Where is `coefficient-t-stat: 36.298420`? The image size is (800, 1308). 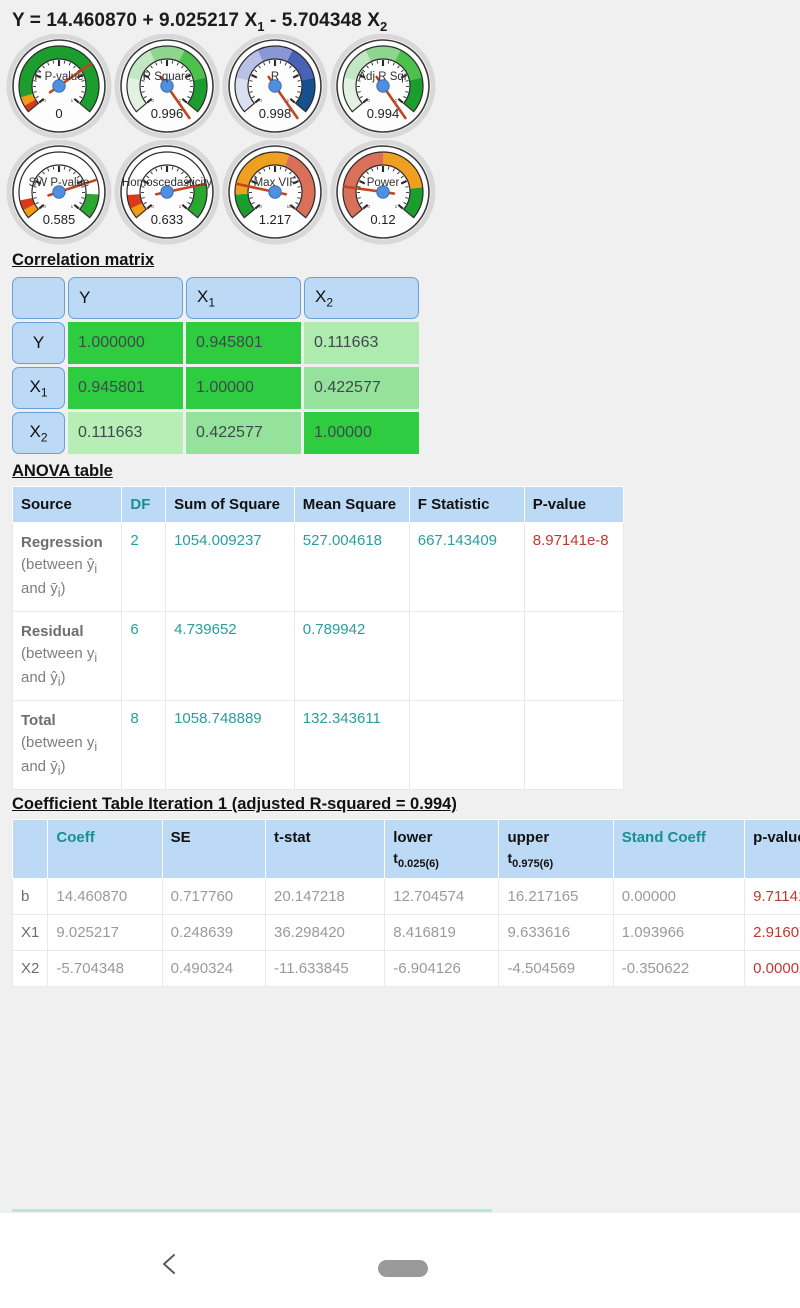
coefficient-t-stat: 36.298420 is located at coordinates (325, 933).